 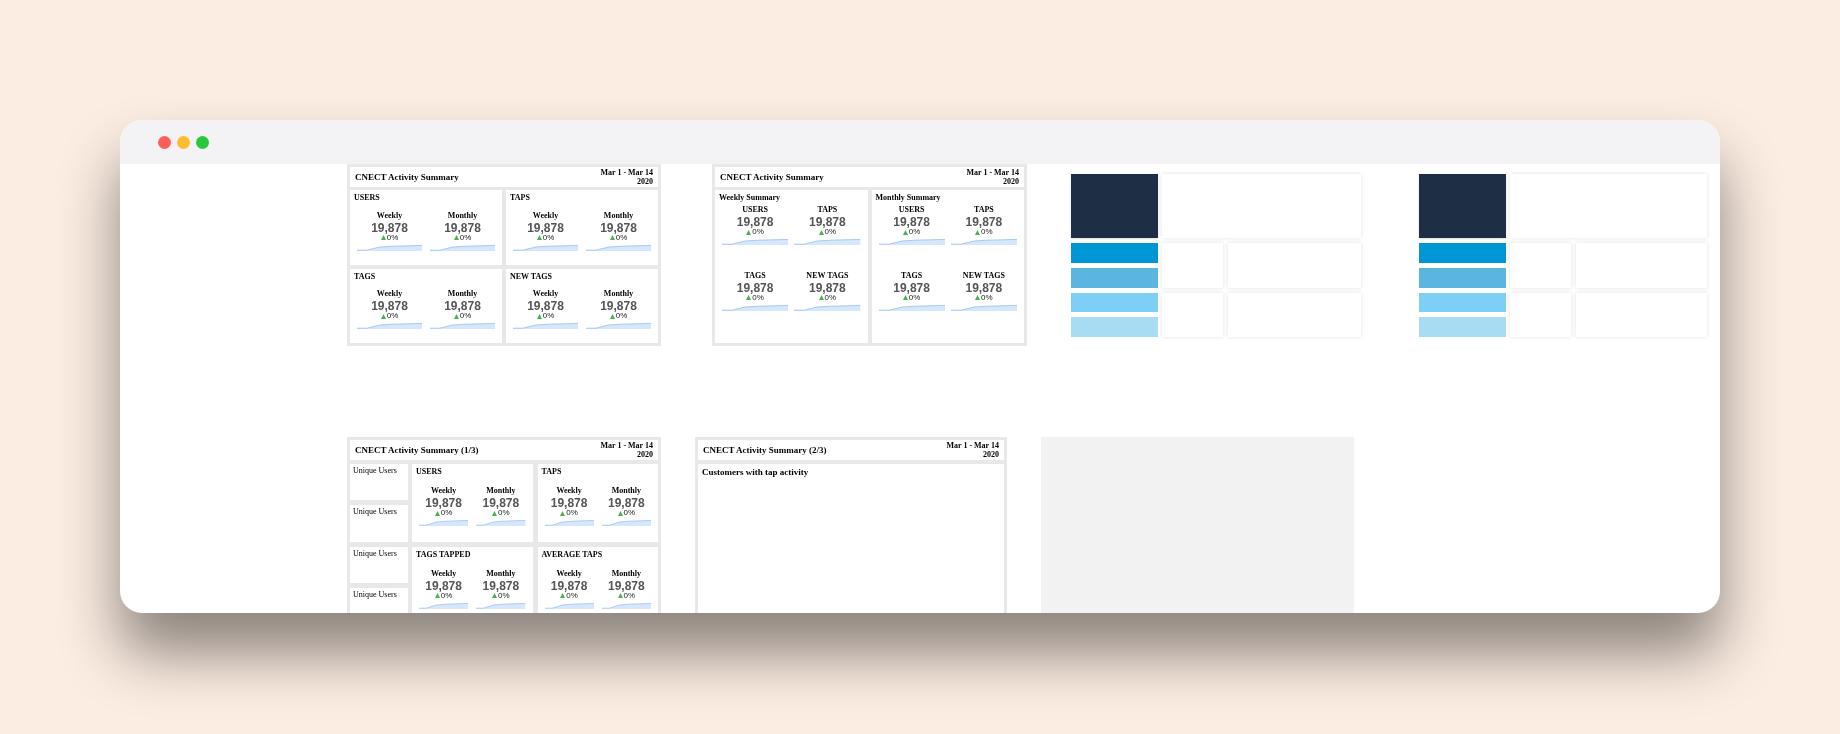 What do you see at coordinates (444, 554) in the screenshot?
I see `card-title: TAGS TAPPED` at bounding box center [444, 554].